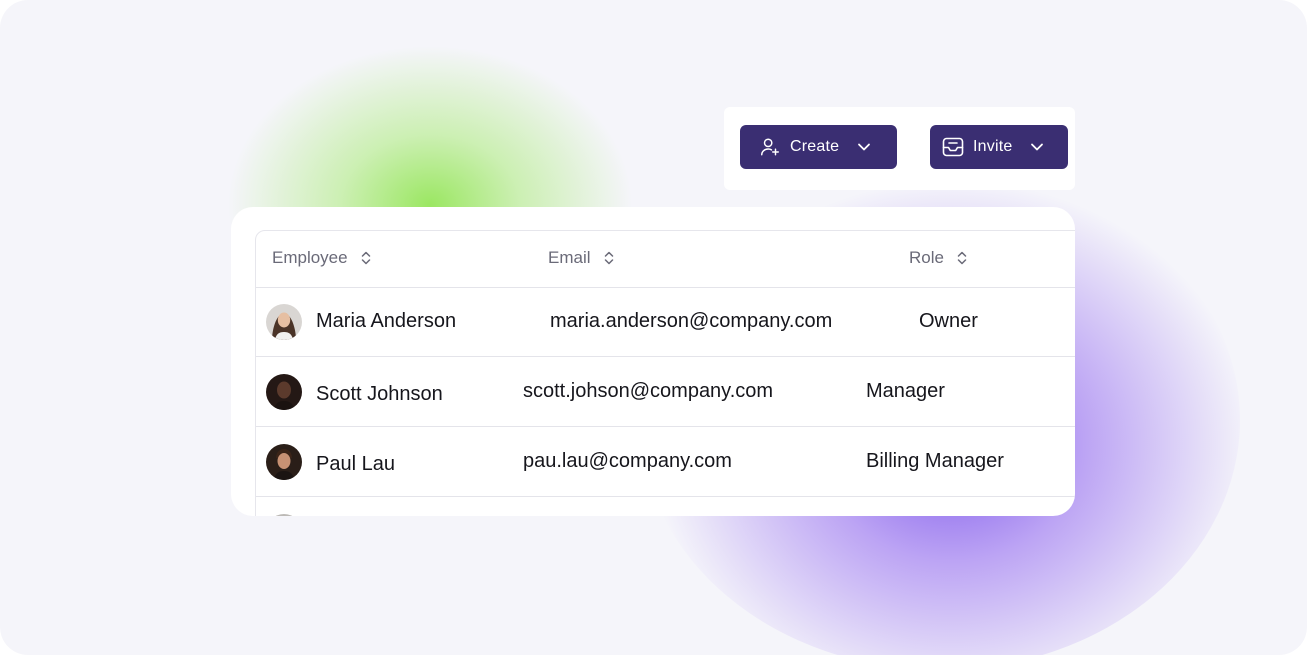  What do you see at coordinates (948, 321) in the screenshot?
I see `employee-role: Owner` at bounding box center [948, 321].